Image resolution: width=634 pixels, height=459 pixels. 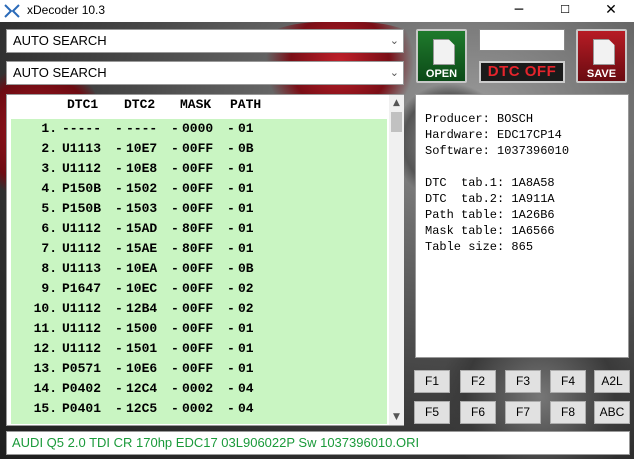 I want to click on row-number: 13., so click(x=45, y=368).